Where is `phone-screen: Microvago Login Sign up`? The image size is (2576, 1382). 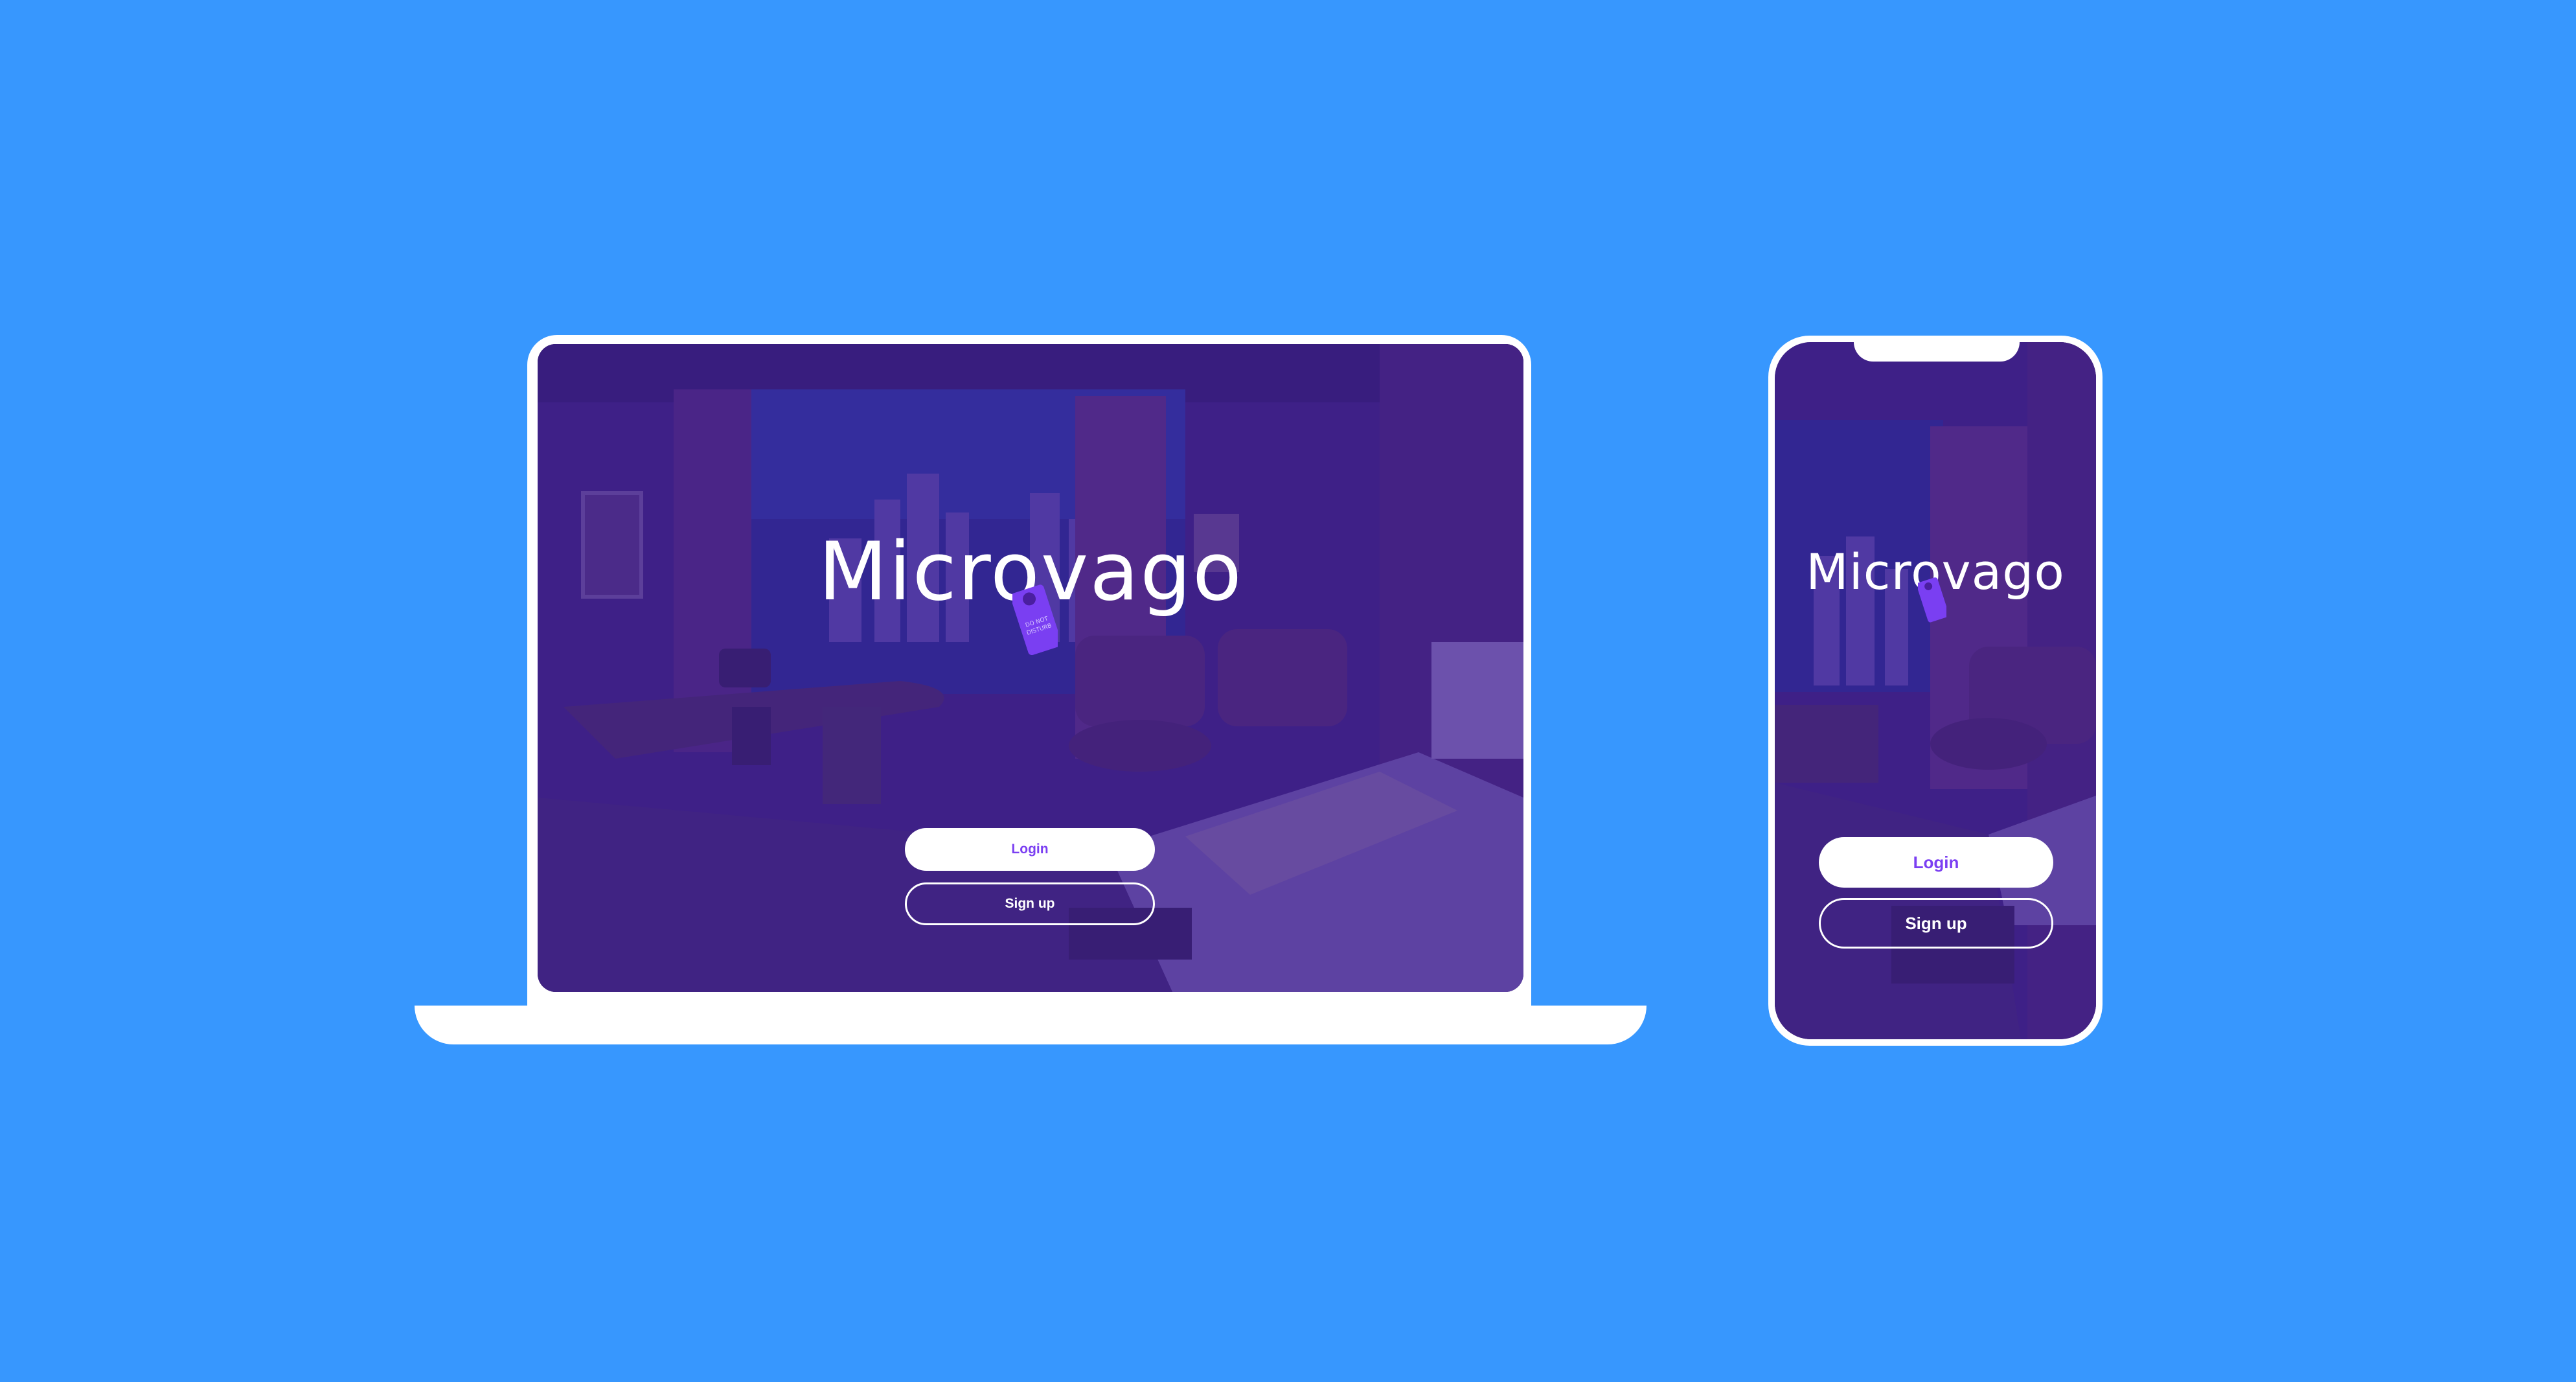 phone-screen: Microvago Login Sign up is located at coordinates (1936, 690).